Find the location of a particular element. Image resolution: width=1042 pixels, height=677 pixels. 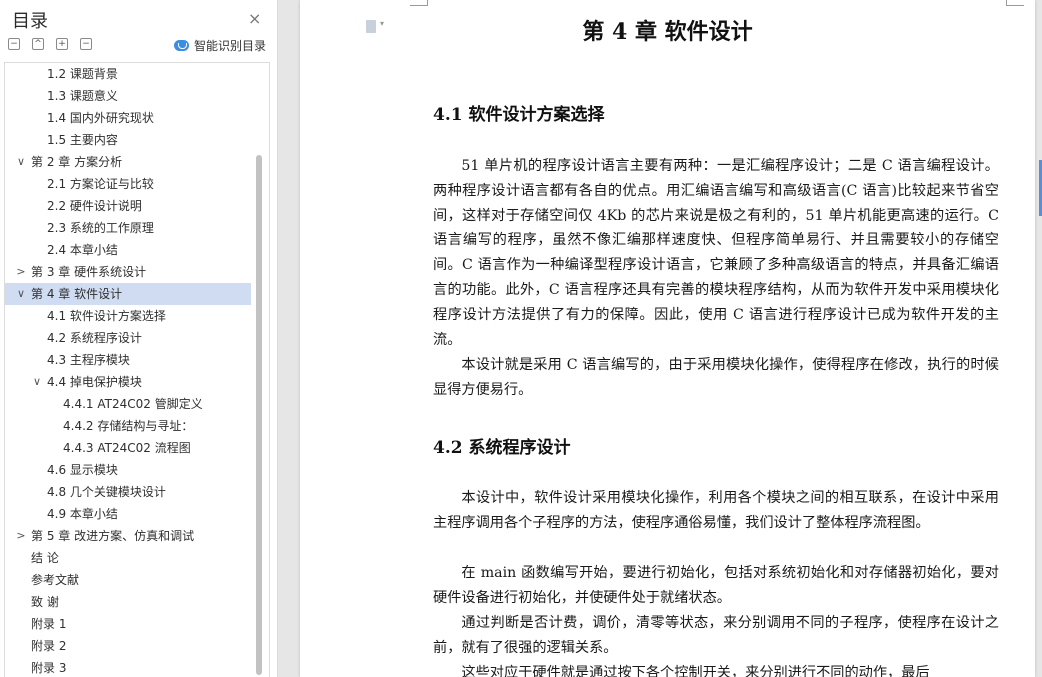

cloud-ai-icon is located at coordinates (181, 45).